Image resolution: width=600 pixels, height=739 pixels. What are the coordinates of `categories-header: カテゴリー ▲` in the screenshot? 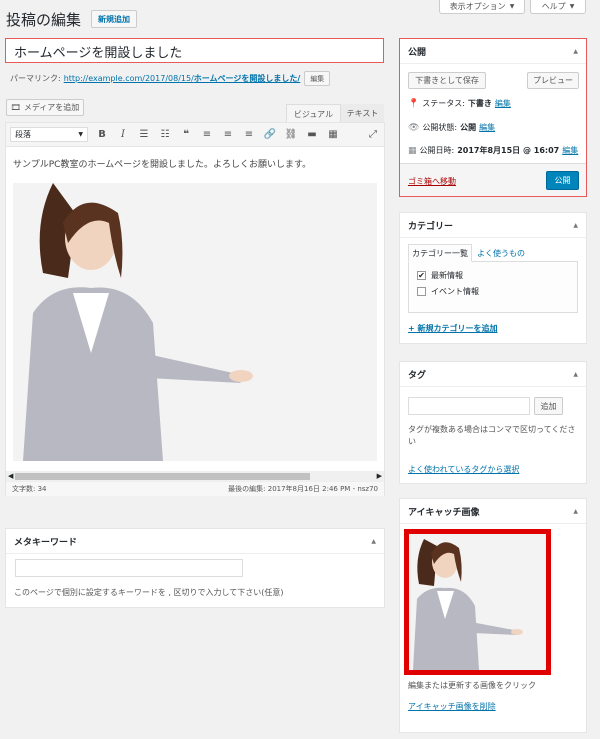 It's located at (493, 225).